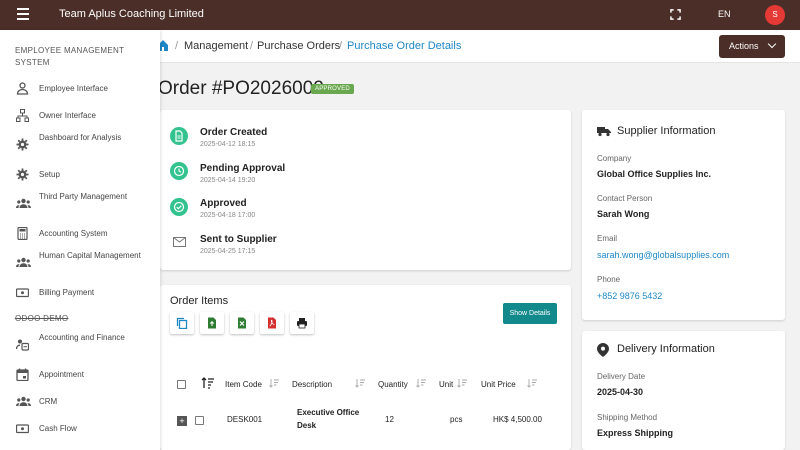 The width and height of the screenshot is (800, 450). Describe the element at coordinates (604, 132) in the screenshot. I see `truck-icon` at that location.